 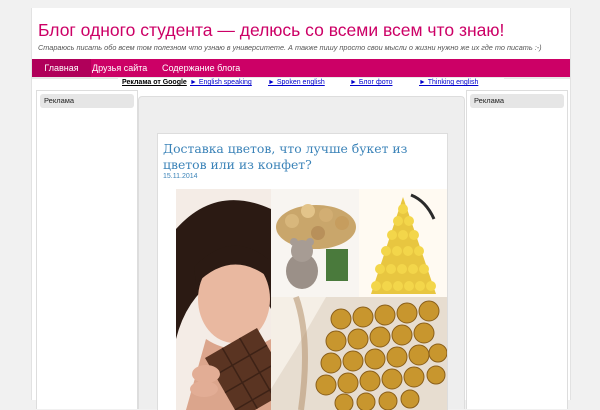 I want to click on ad-link-blog-photo: ► Блог фото, so click(x=371, y=83).